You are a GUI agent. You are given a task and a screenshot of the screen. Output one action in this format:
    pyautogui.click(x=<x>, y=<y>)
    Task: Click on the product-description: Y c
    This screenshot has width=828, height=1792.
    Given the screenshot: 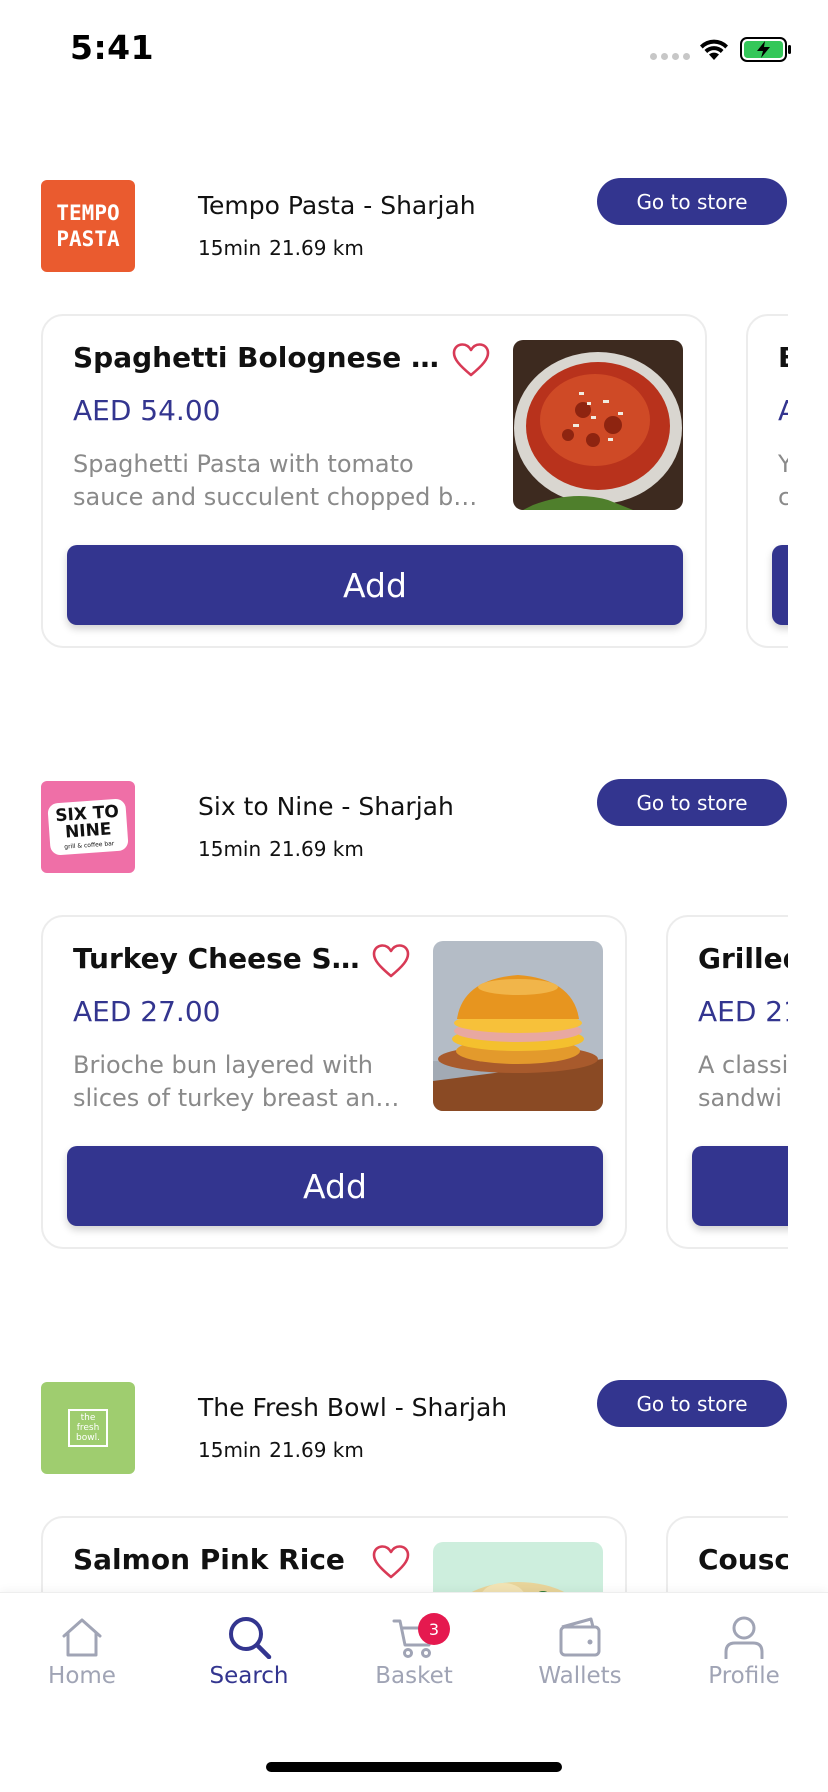 What is the action you would take?
    pyautogui.click(x=783, y=481)
    